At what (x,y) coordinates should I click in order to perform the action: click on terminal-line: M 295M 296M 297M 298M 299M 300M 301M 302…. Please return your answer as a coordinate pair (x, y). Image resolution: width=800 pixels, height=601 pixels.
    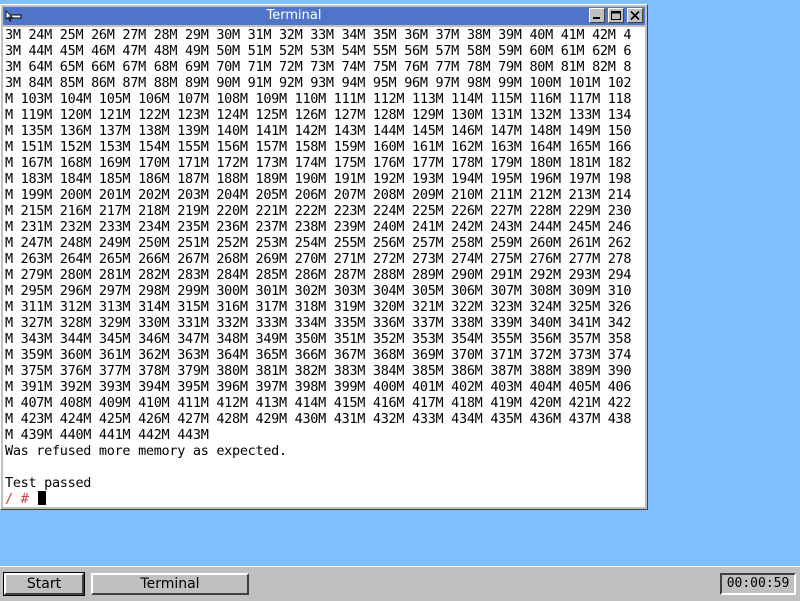
    Looking at the image, I should click on (318, 291).